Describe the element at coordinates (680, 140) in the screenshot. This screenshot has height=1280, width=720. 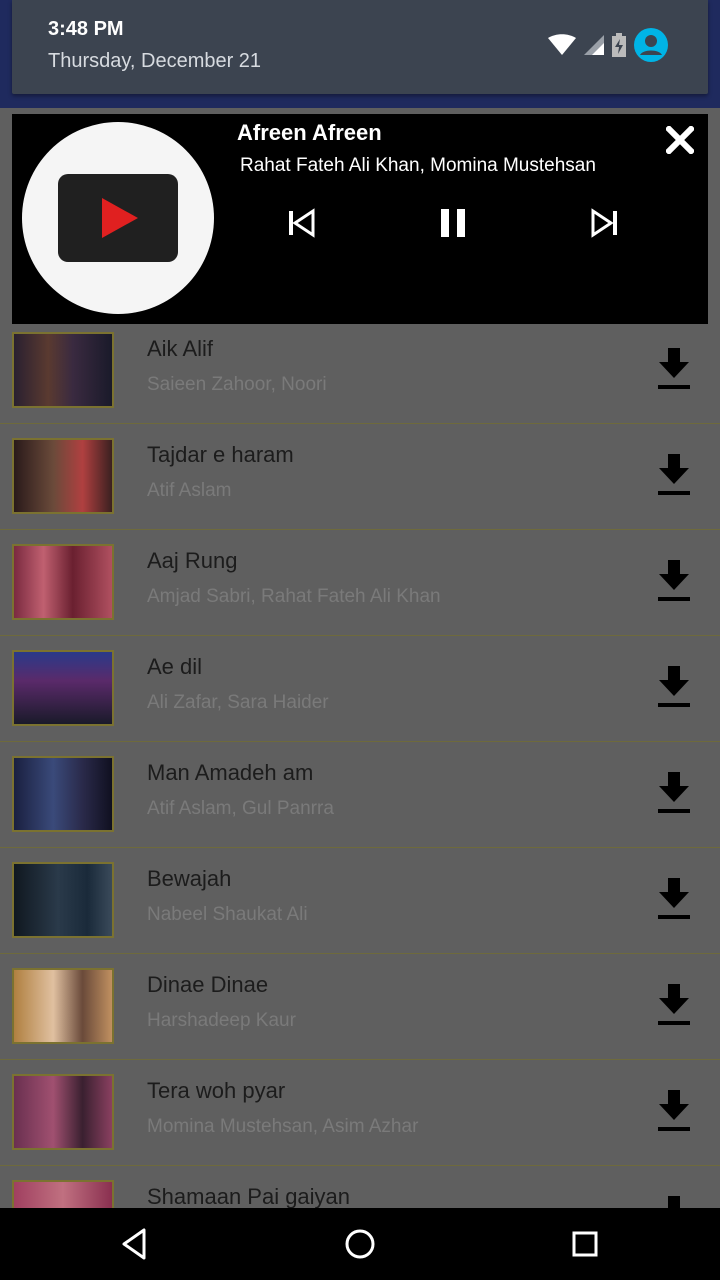
I see `close-icon` at that location.